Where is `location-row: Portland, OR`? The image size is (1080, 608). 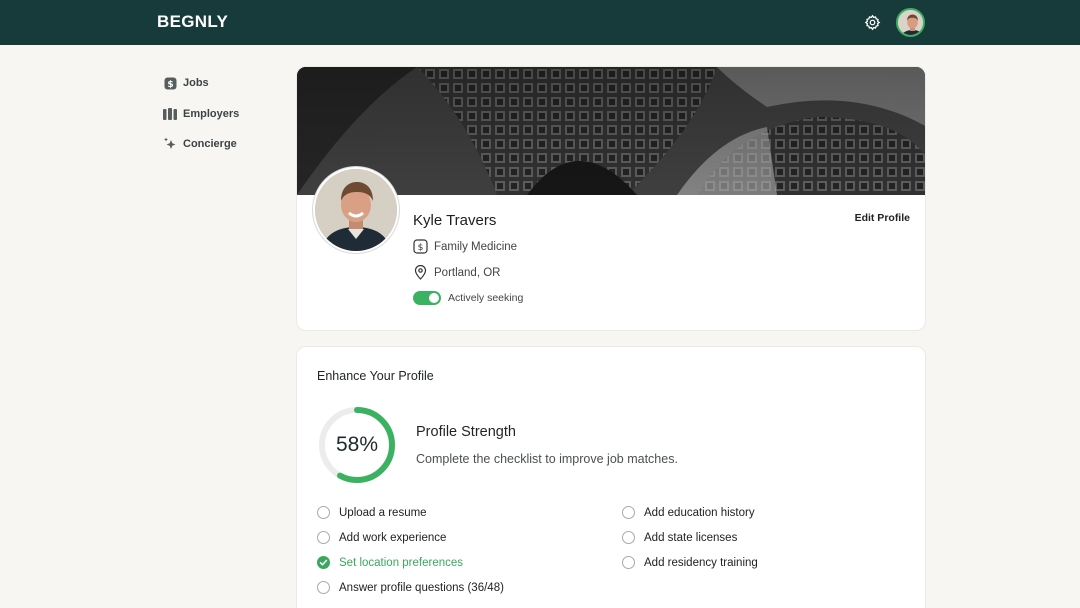 location-row: Portland, OR is located at coordinates (456, 272).